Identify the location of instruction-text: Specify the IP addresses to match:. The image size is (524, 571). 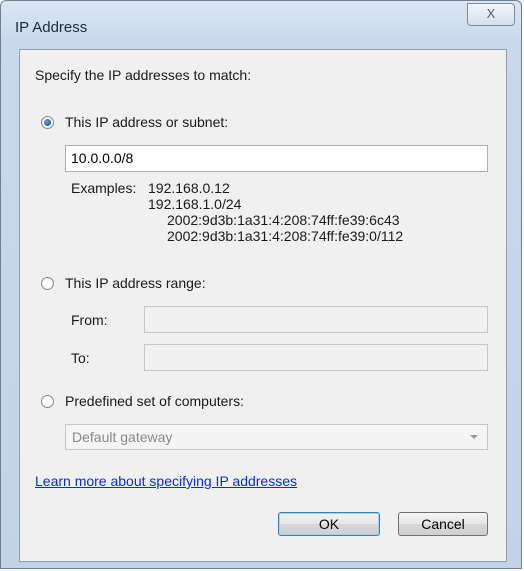
(143, 75).